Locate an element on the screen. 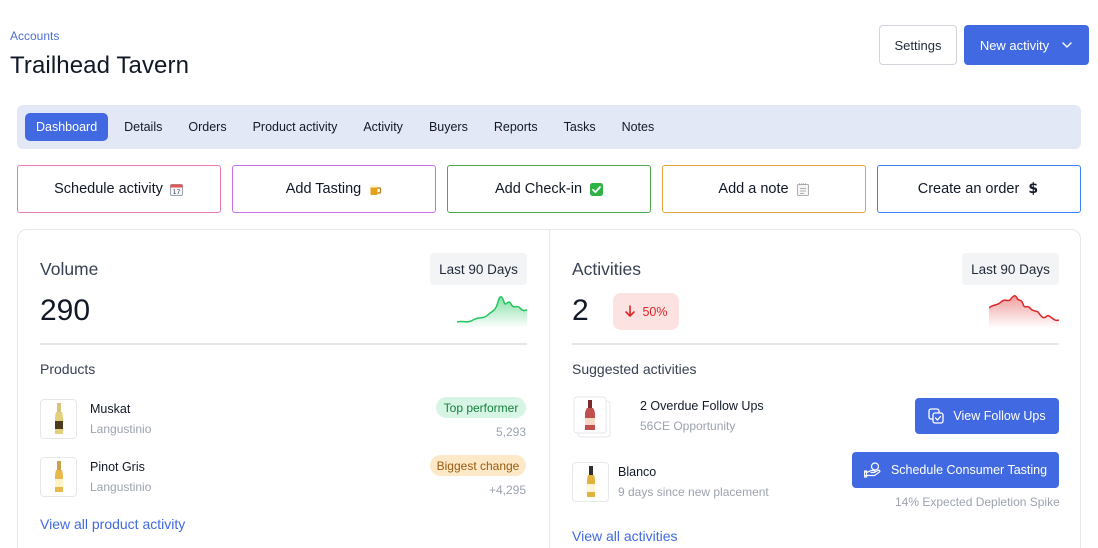 Image resolution: width=1098 pixels, height=548 pixels. volume-range-button: Last 90 Days is located at coordinates (478, 269).